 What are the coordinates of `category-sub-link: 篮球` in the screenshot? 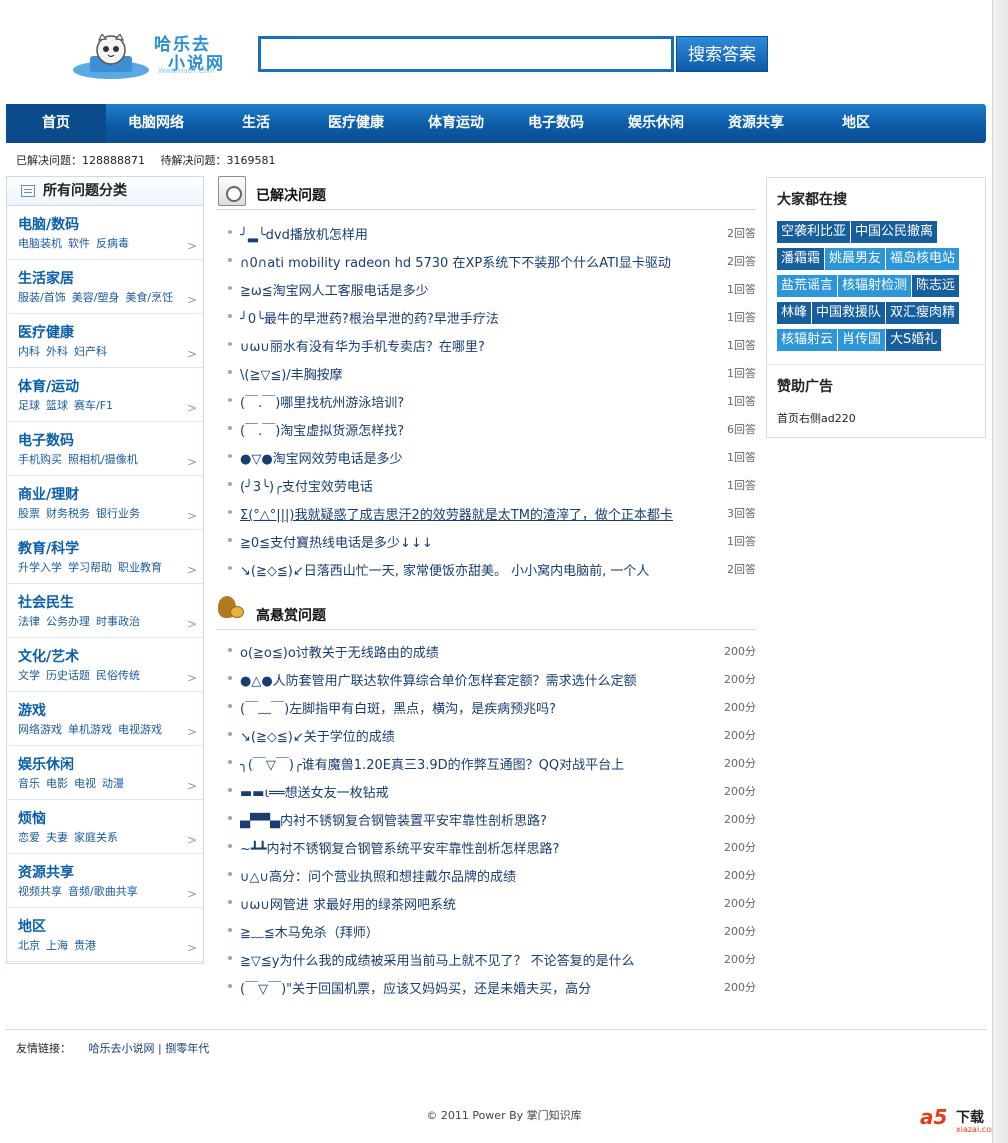 It's located at (57, 405).